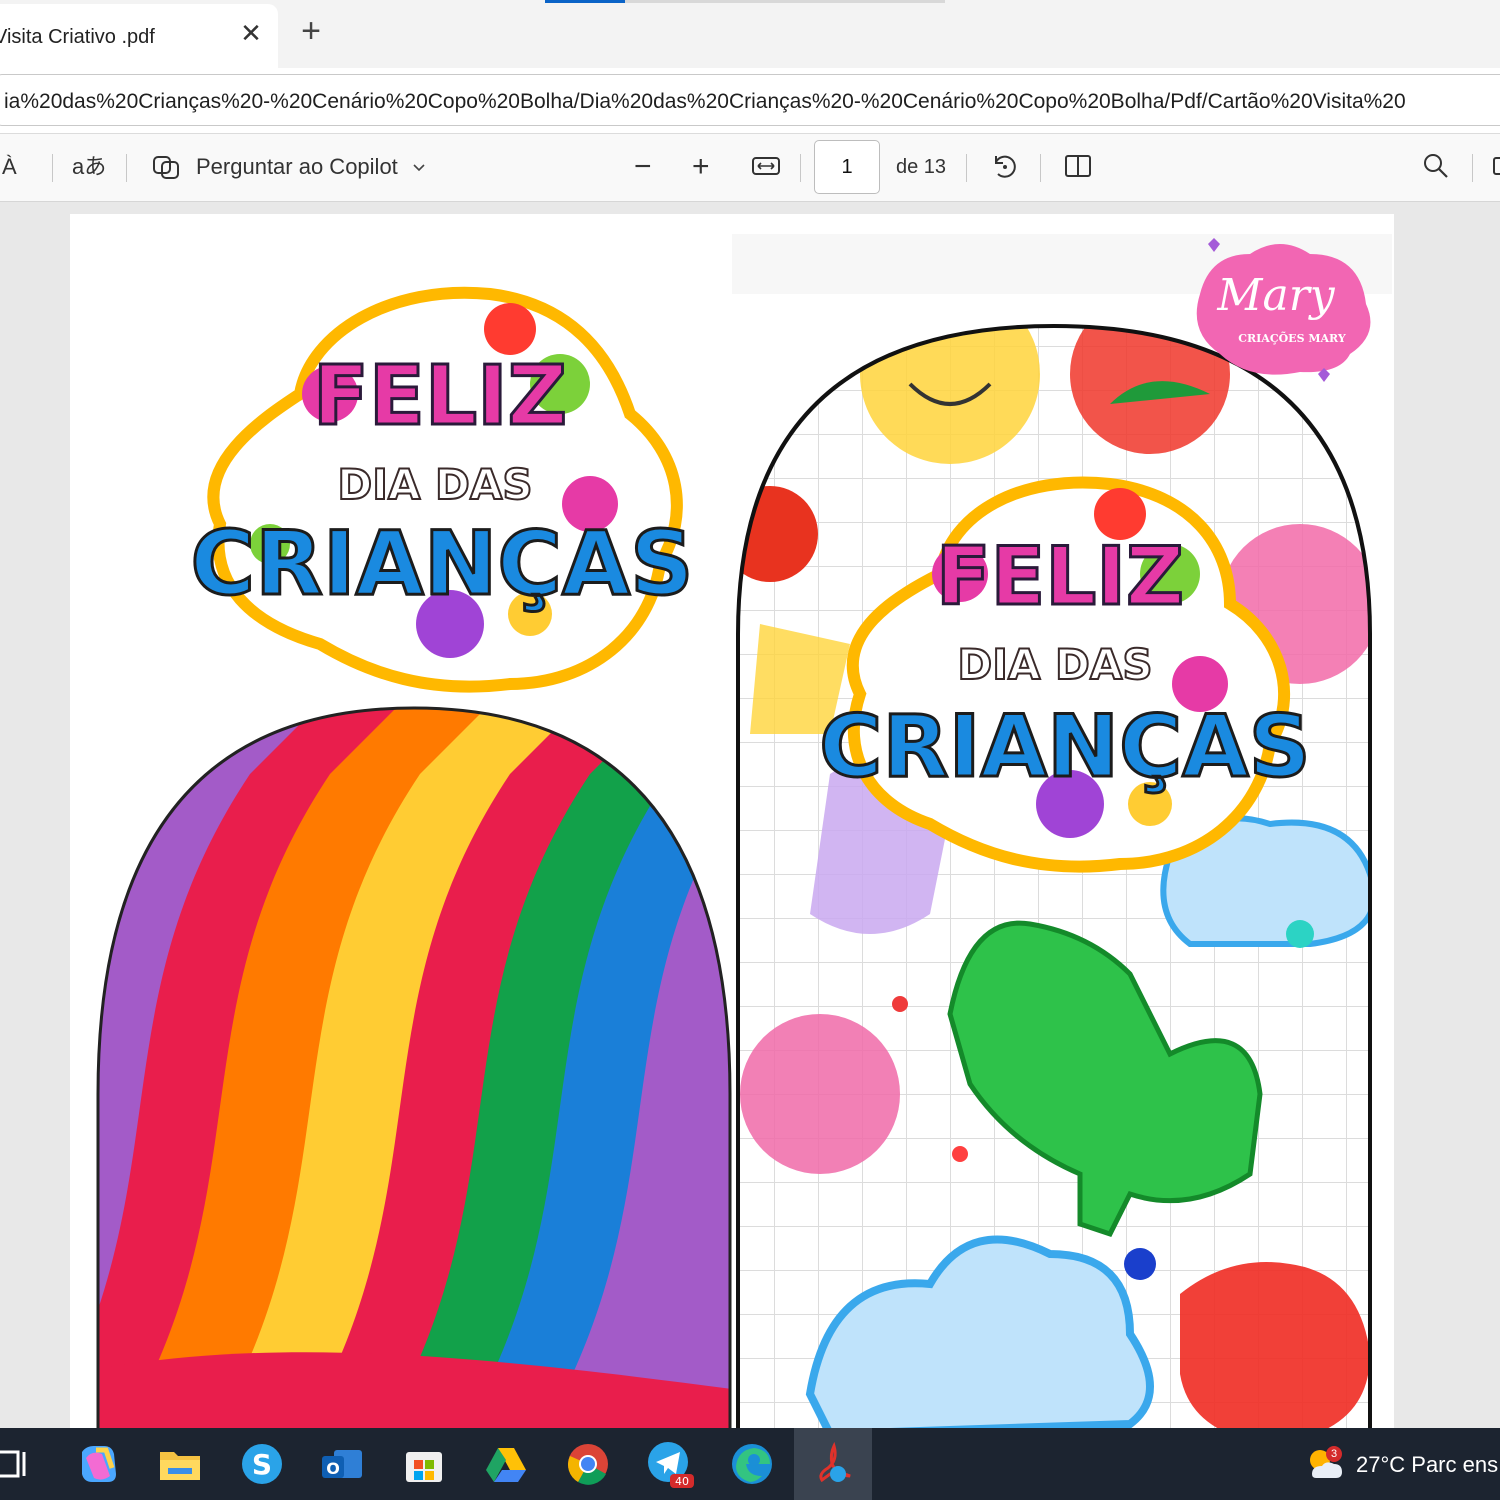  I want to click on logo-line3: CRIANÇAS, so click(442, 563).